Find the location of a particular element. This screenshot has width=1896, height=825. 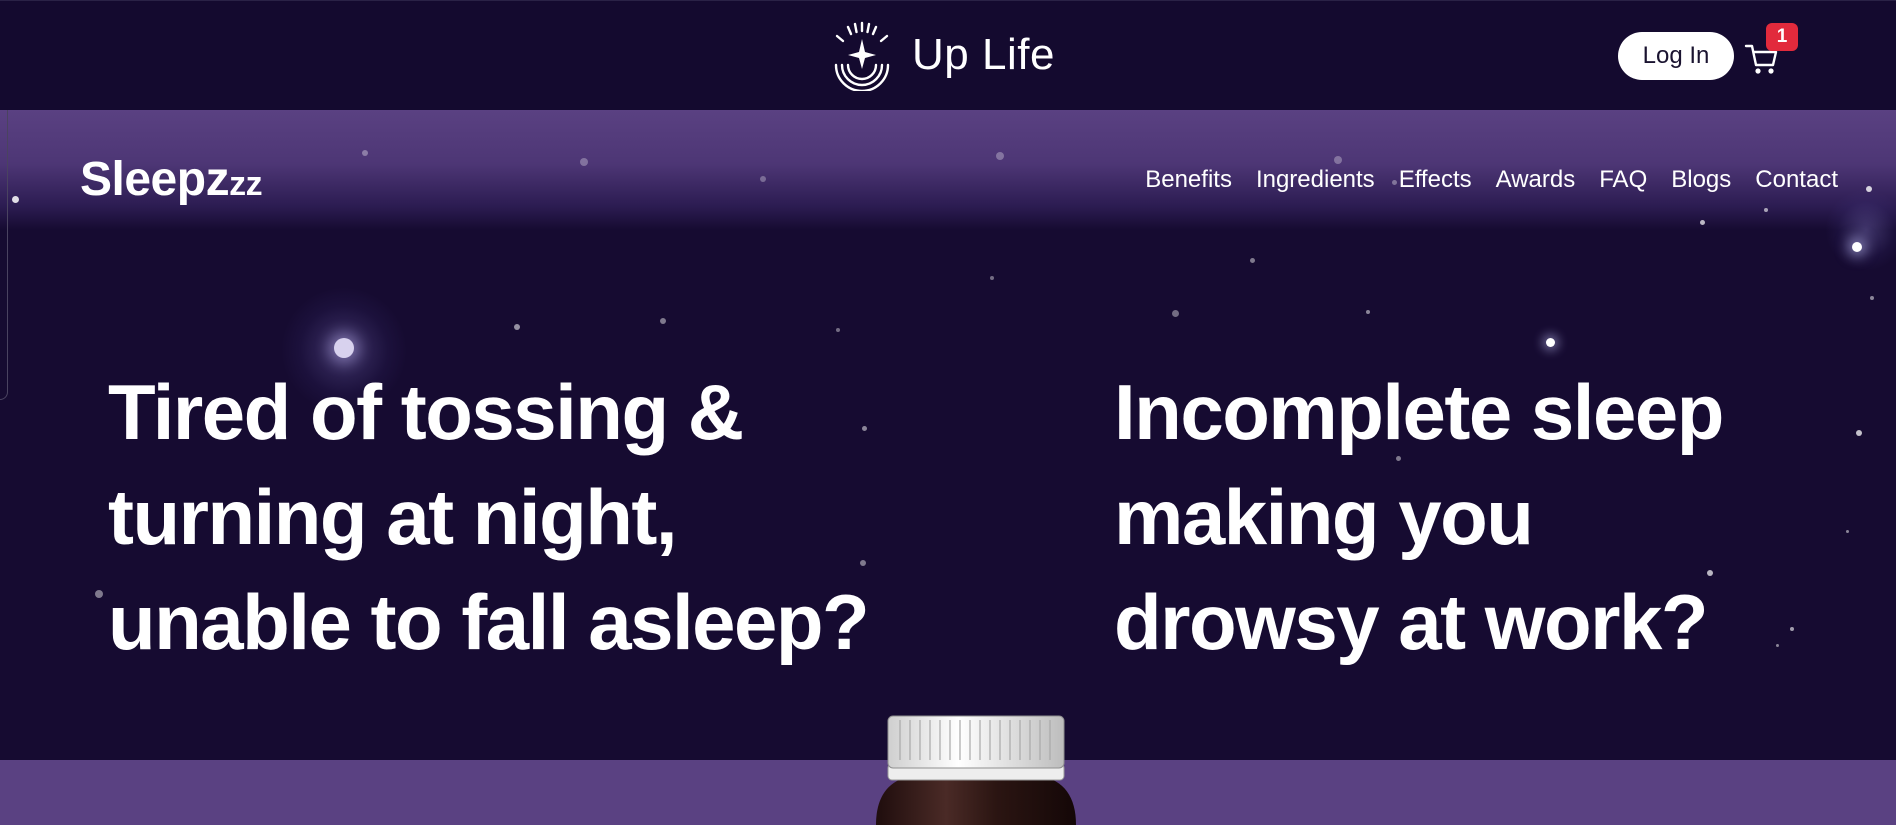

hero-left-line-2: turning at night, is located at coordinates (393, 517).